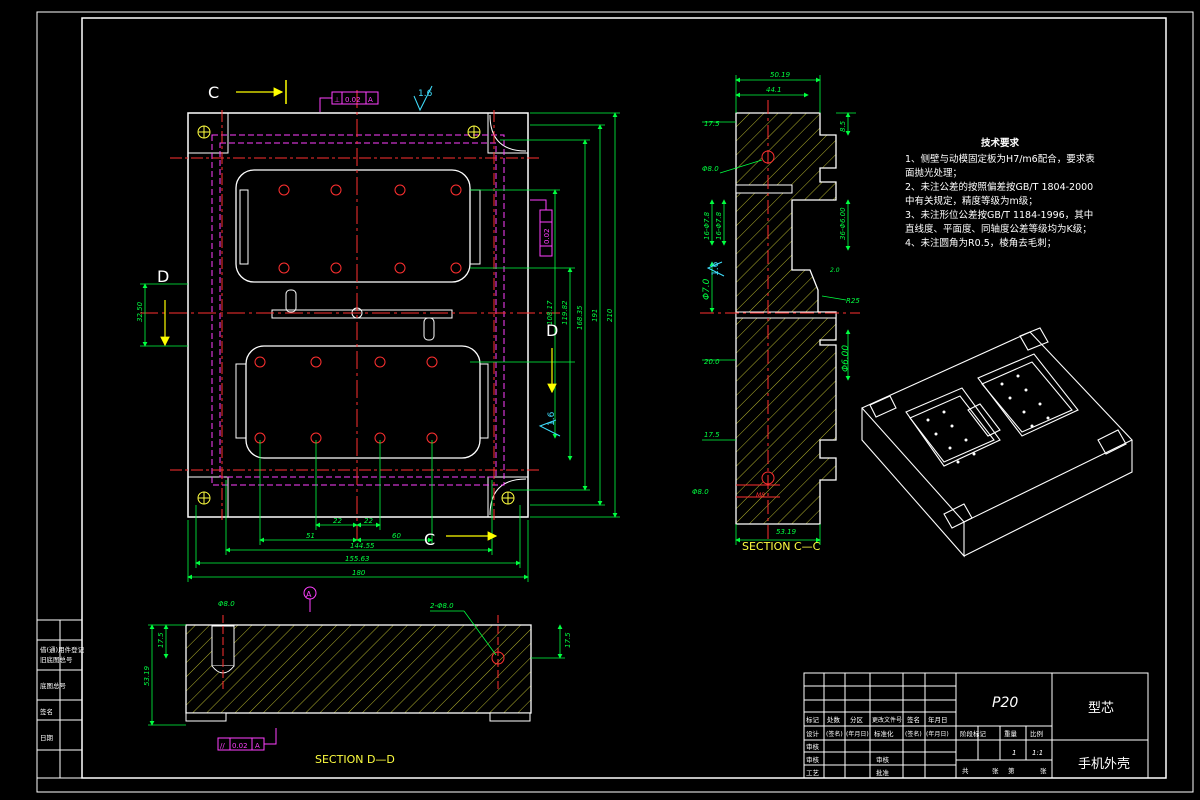 This screenshot has height=800, width=1200. I want to click on tb-design-1: (签名), so click(834, 734).